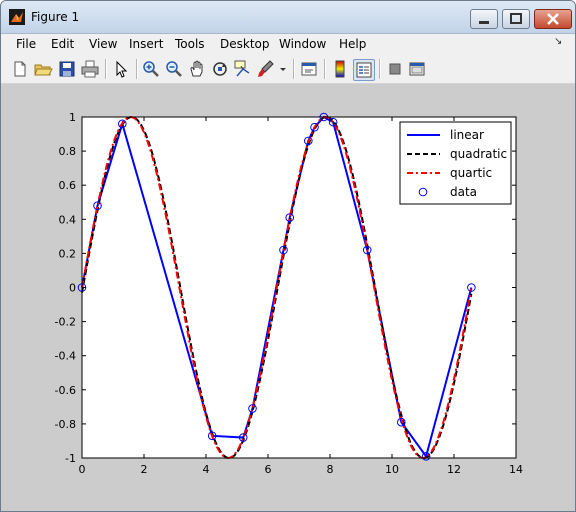 This screenshot has width=576, height=512. What do you see at coordinates (90, 69) in the screenshot?
I see `print-icon` at bounding box center [90, 69].